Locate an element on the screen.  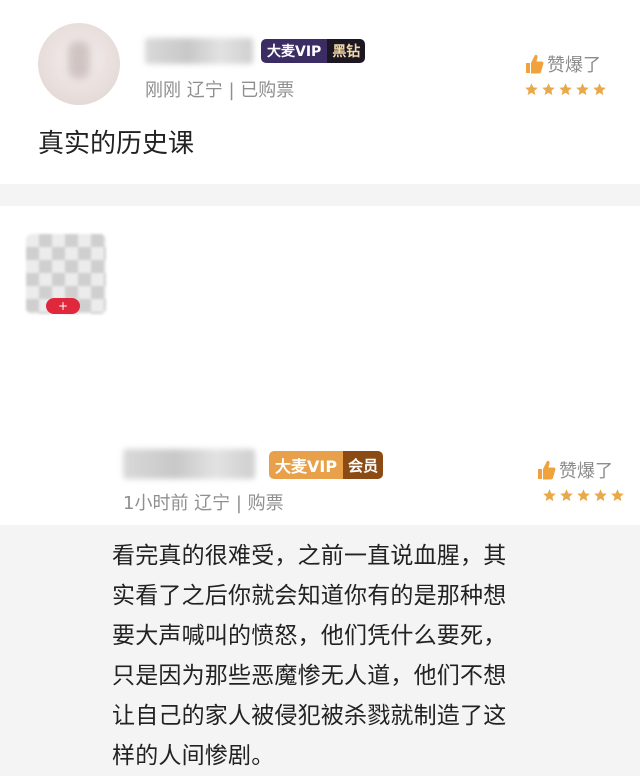
vip-badge: 大麦VIP 会员 is located at coordinates (326, 465).